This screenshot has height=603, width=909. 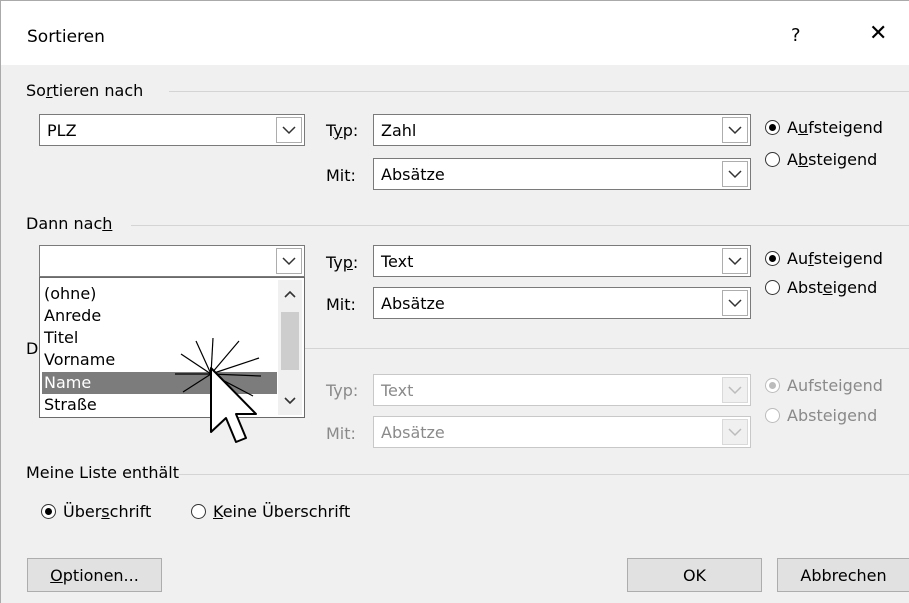 I want to click on then-by-2-type-select: Text, so click(x=562, y=390).